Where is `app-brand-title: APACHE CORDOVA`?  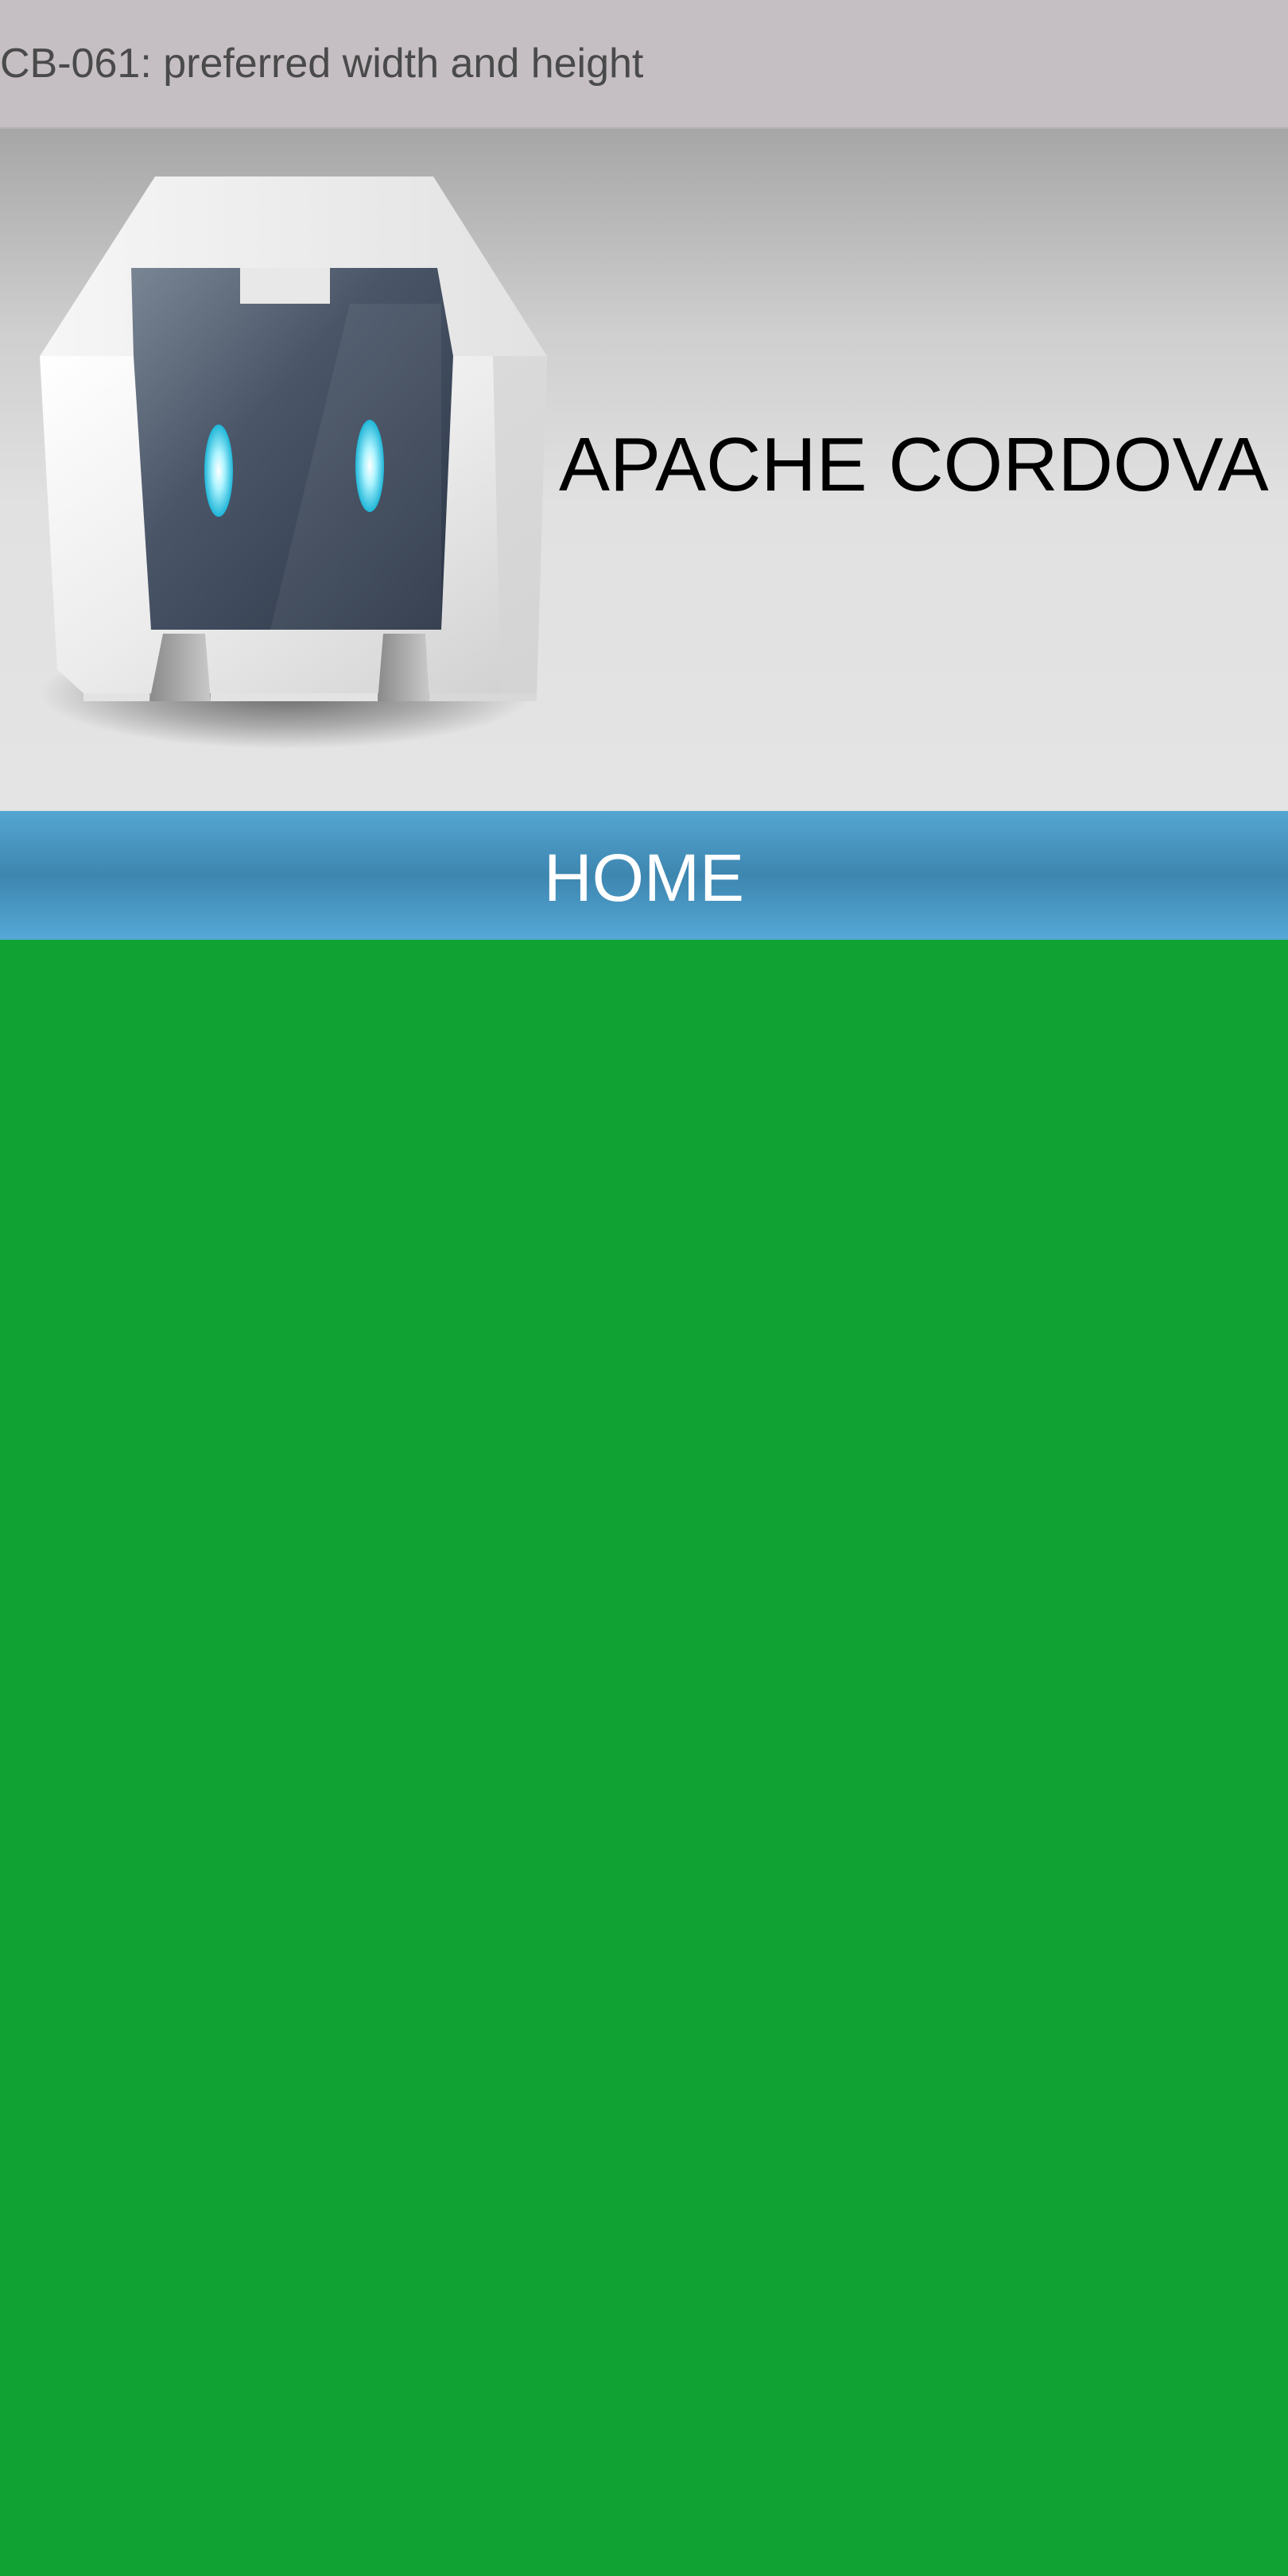 app-brand-title: APACHE CORDOVA is located at coordinates (914, 464).